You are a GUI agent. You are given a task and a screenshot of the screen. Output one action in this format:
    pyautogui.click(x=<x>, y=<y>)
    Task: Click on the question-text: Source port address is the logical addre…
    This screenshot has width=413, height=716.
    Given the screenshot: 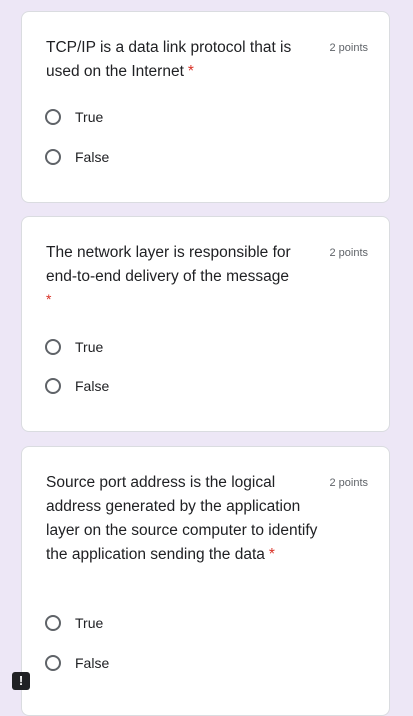 What is the action you would take?
    pyautogui.click(x=182, y=518)
    